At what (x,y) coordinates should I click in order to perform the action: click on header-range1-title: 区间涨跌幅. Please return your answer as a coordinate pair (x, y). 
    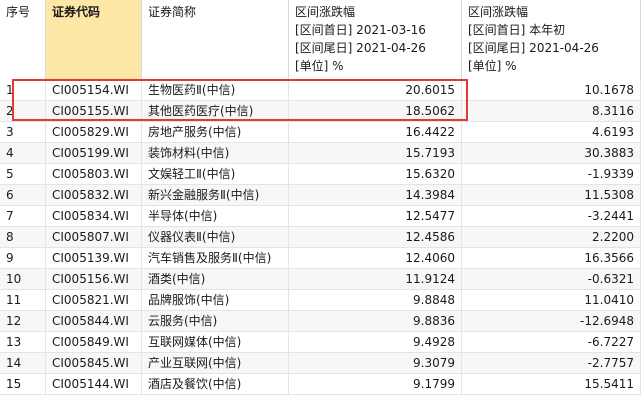
    Looking at the image, I should click on (325, 12).